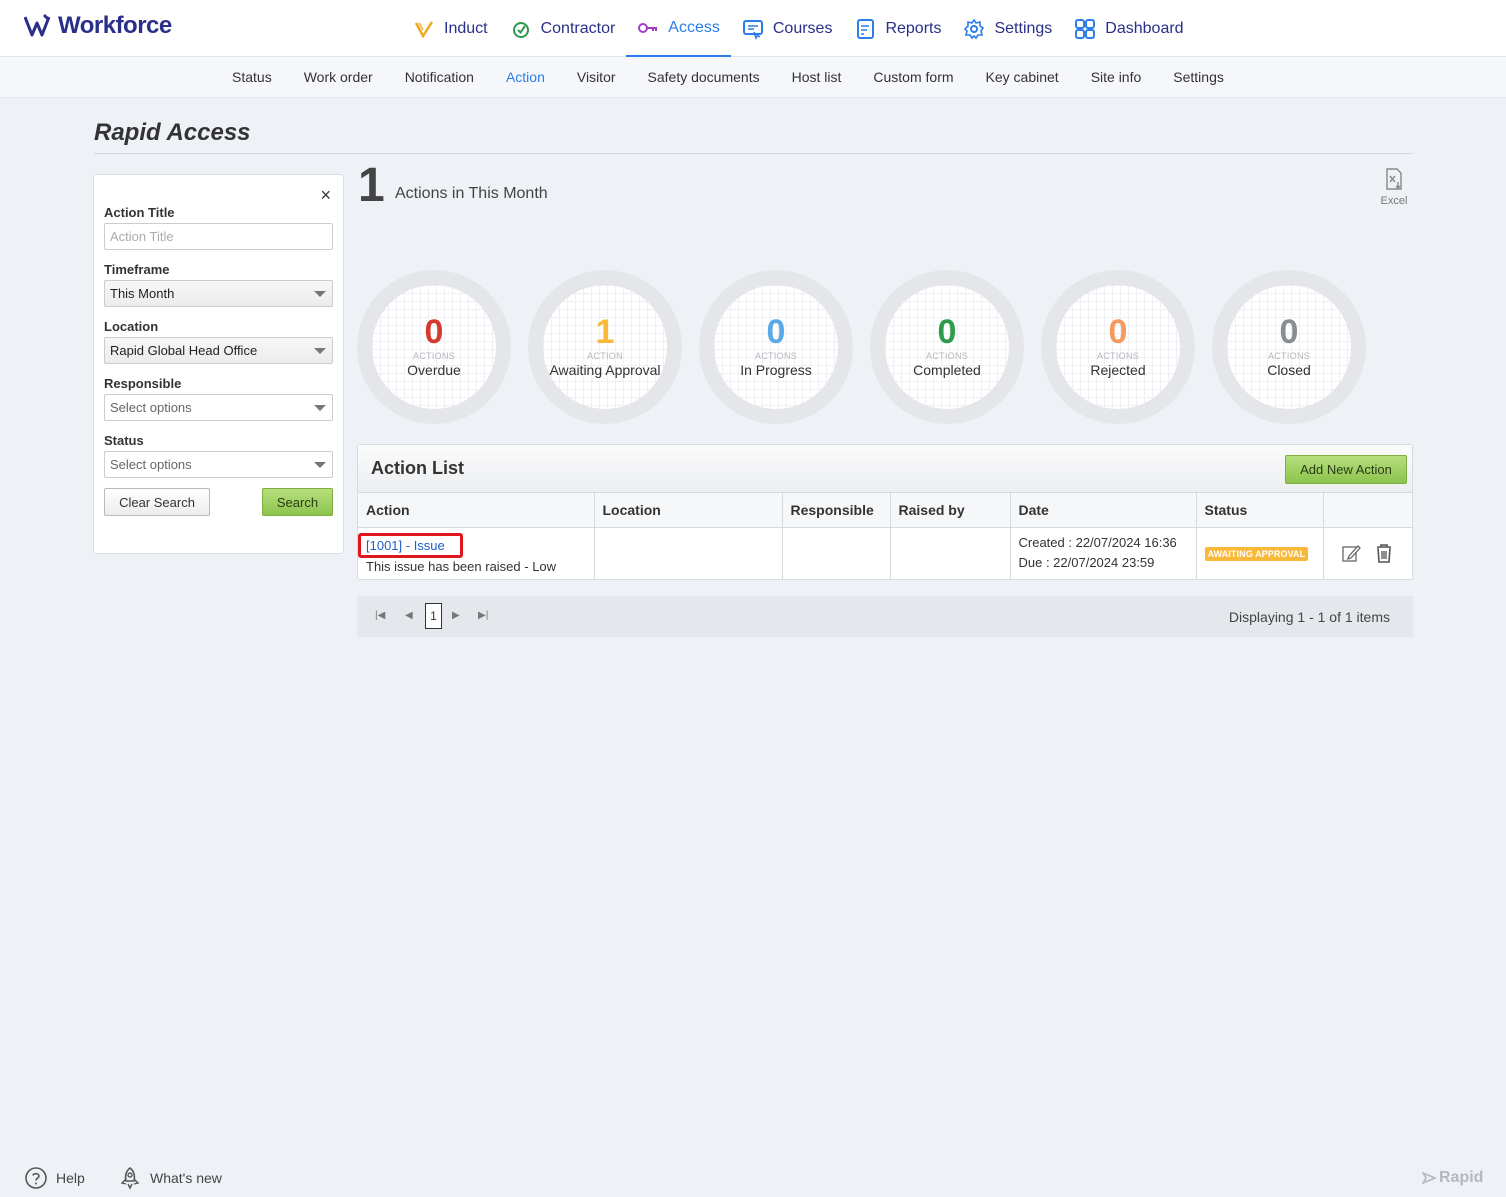  Describe the element at coordinates (1103, 510) in the screenshot. I see `column-header-date: Date` at that location.